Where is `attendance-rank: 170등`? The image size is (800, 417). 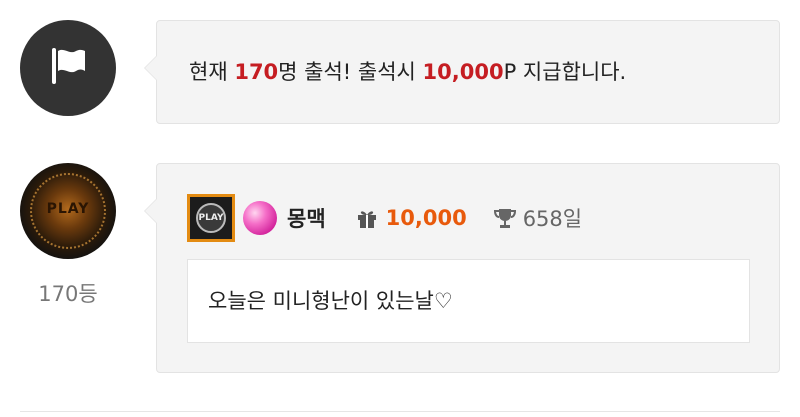 attendance-rank: 170등 is located at coordinates (68, 294).